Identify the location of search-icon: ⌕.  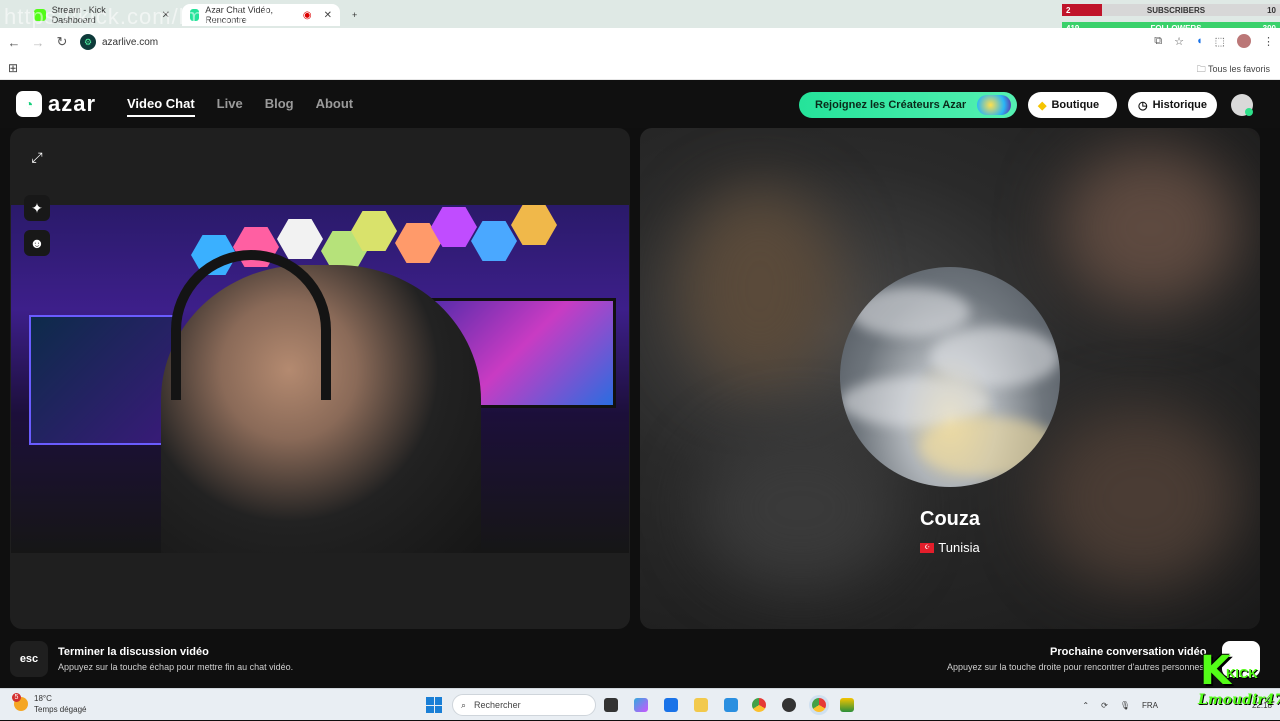
(464, 704).